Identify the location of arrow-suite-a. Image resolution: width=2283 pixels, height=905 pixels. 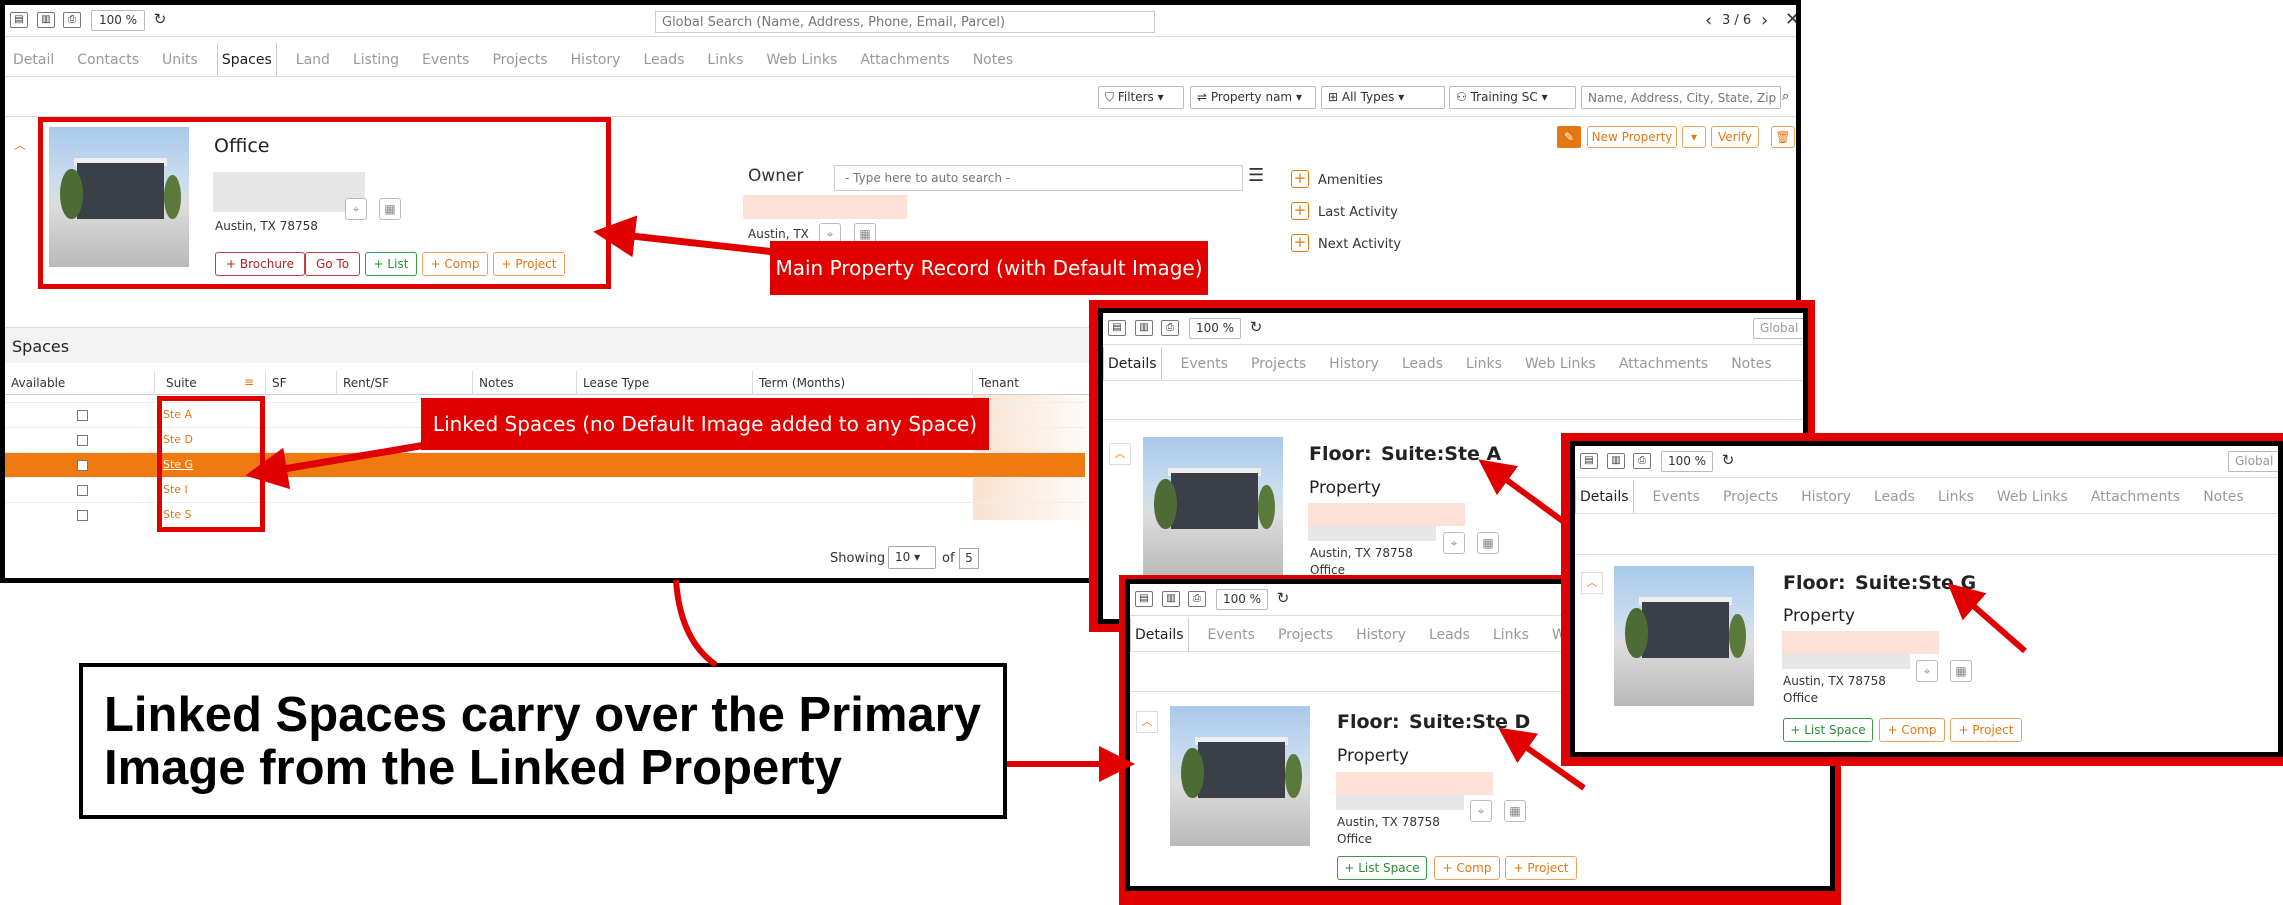
(1522, 492).